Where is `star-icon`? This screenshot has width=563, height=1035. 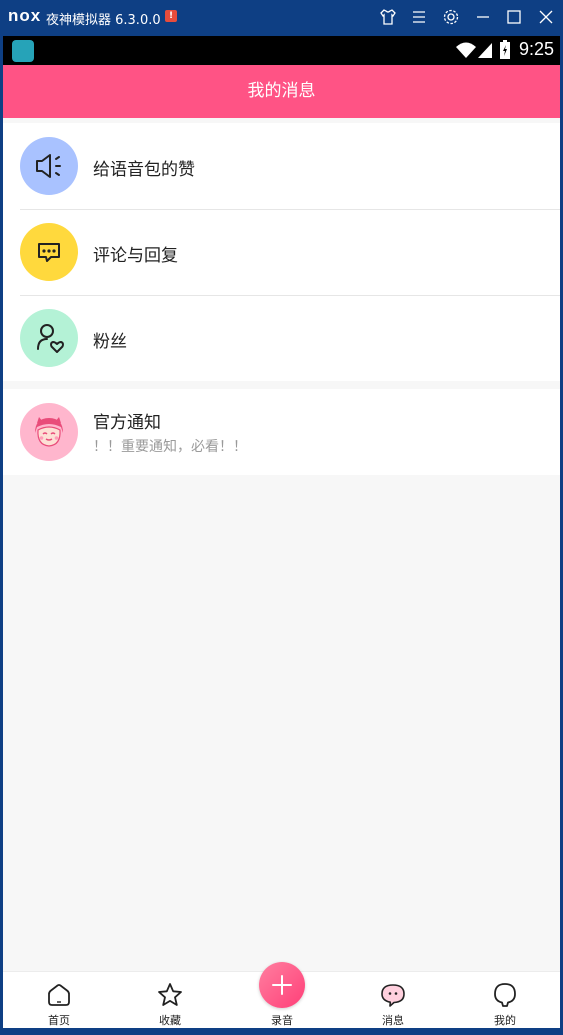 star-icon is located at coordinates (170, 994).